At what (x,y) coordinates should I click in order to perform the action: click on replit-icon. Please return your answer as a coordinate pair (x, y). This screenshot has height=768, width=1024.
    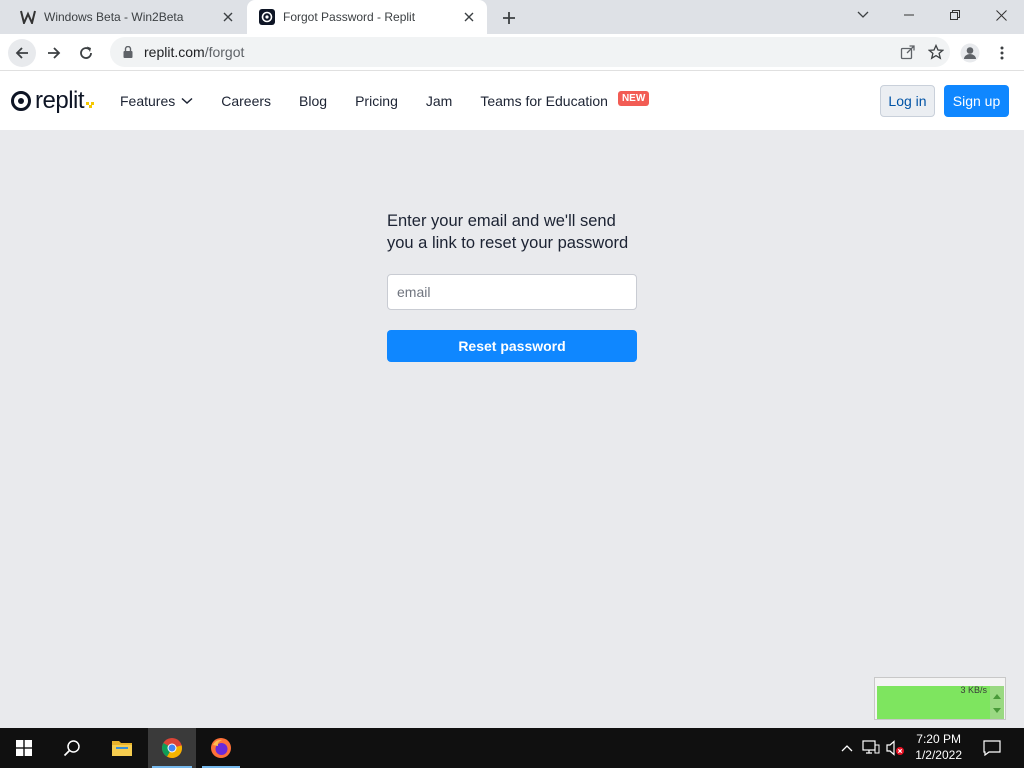
    Looking at the image, I should click on (267, 17).